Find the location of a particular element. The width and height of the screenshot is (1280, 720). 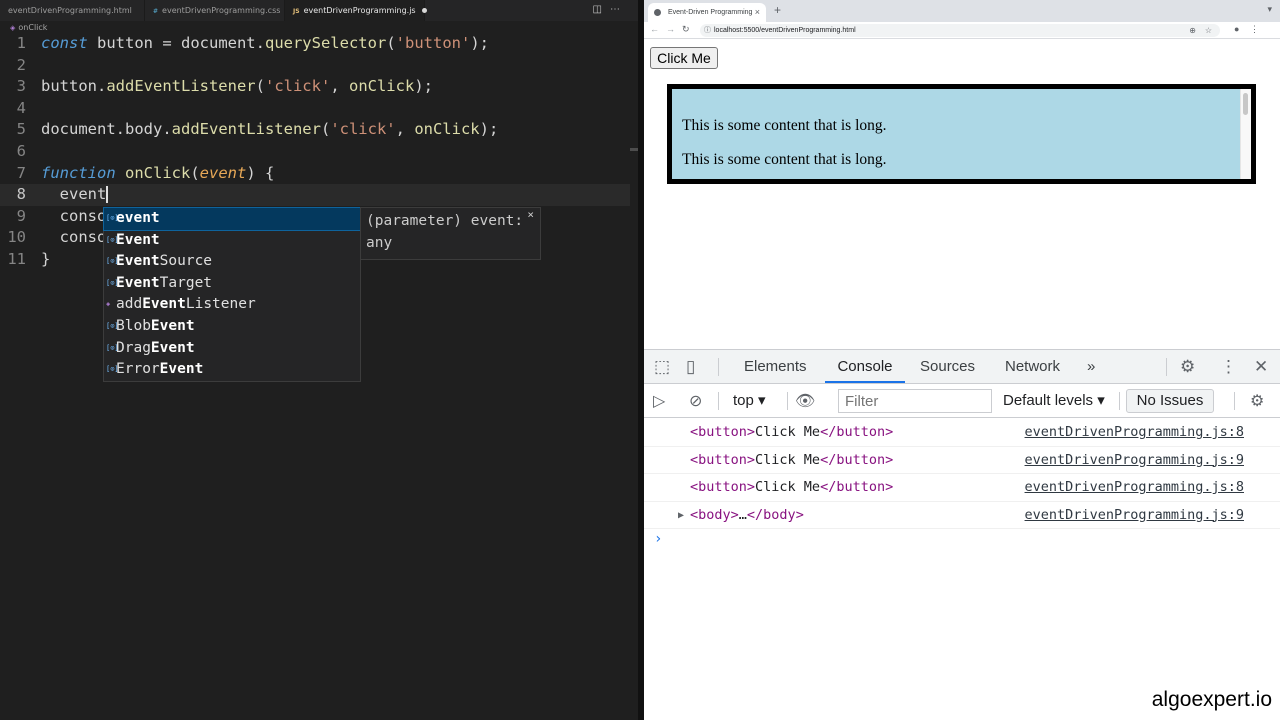

clear-console-icon: ⊘ is located at coordinates (695, 401).